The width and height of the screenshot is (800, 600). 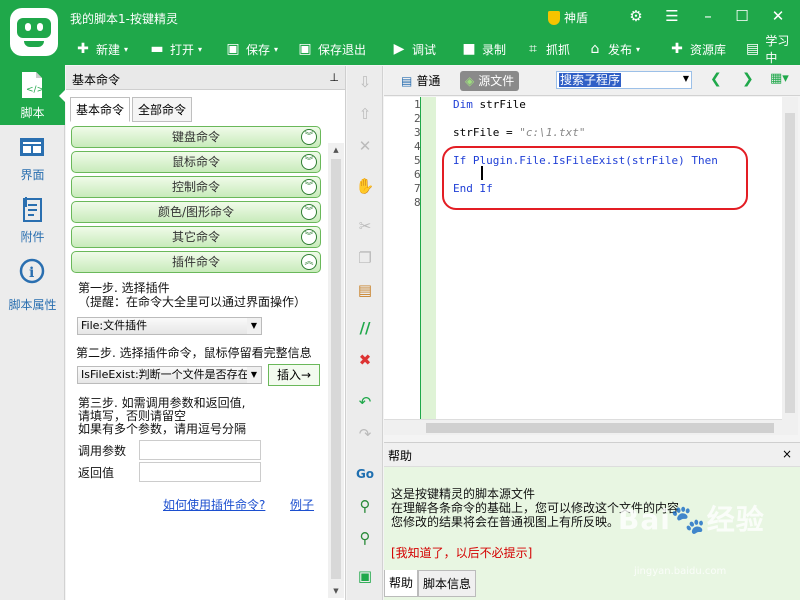 I want to click on category-control: 控制命令 ︾, so click(x=196, y=187).